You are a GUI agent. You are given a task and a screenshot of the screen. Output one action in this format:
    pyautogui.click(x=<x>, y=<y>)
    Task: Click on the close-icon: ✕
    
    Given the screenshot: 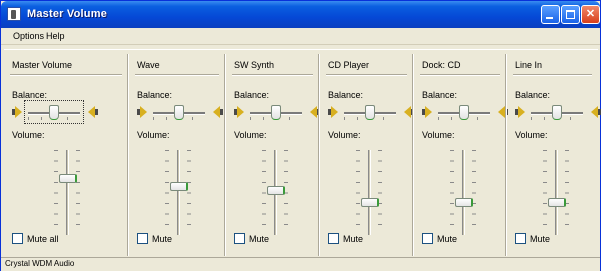 What is the action you would take?
    pyautogui.click(x=590, y=14)
    